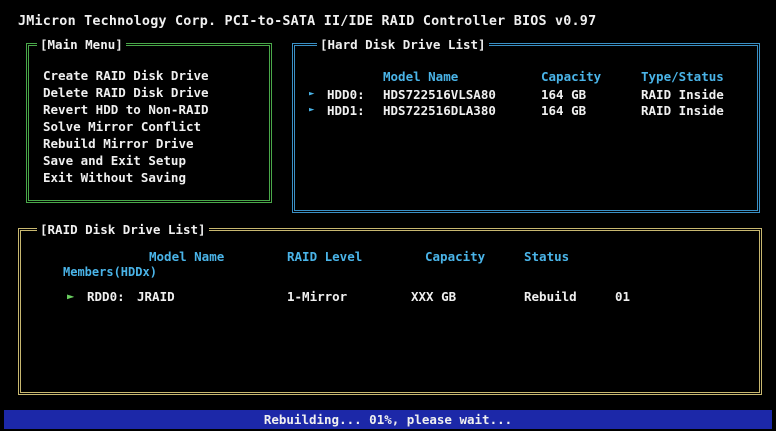  I want to click on raid-members-label: Members(HDDx), so click(110, 272).